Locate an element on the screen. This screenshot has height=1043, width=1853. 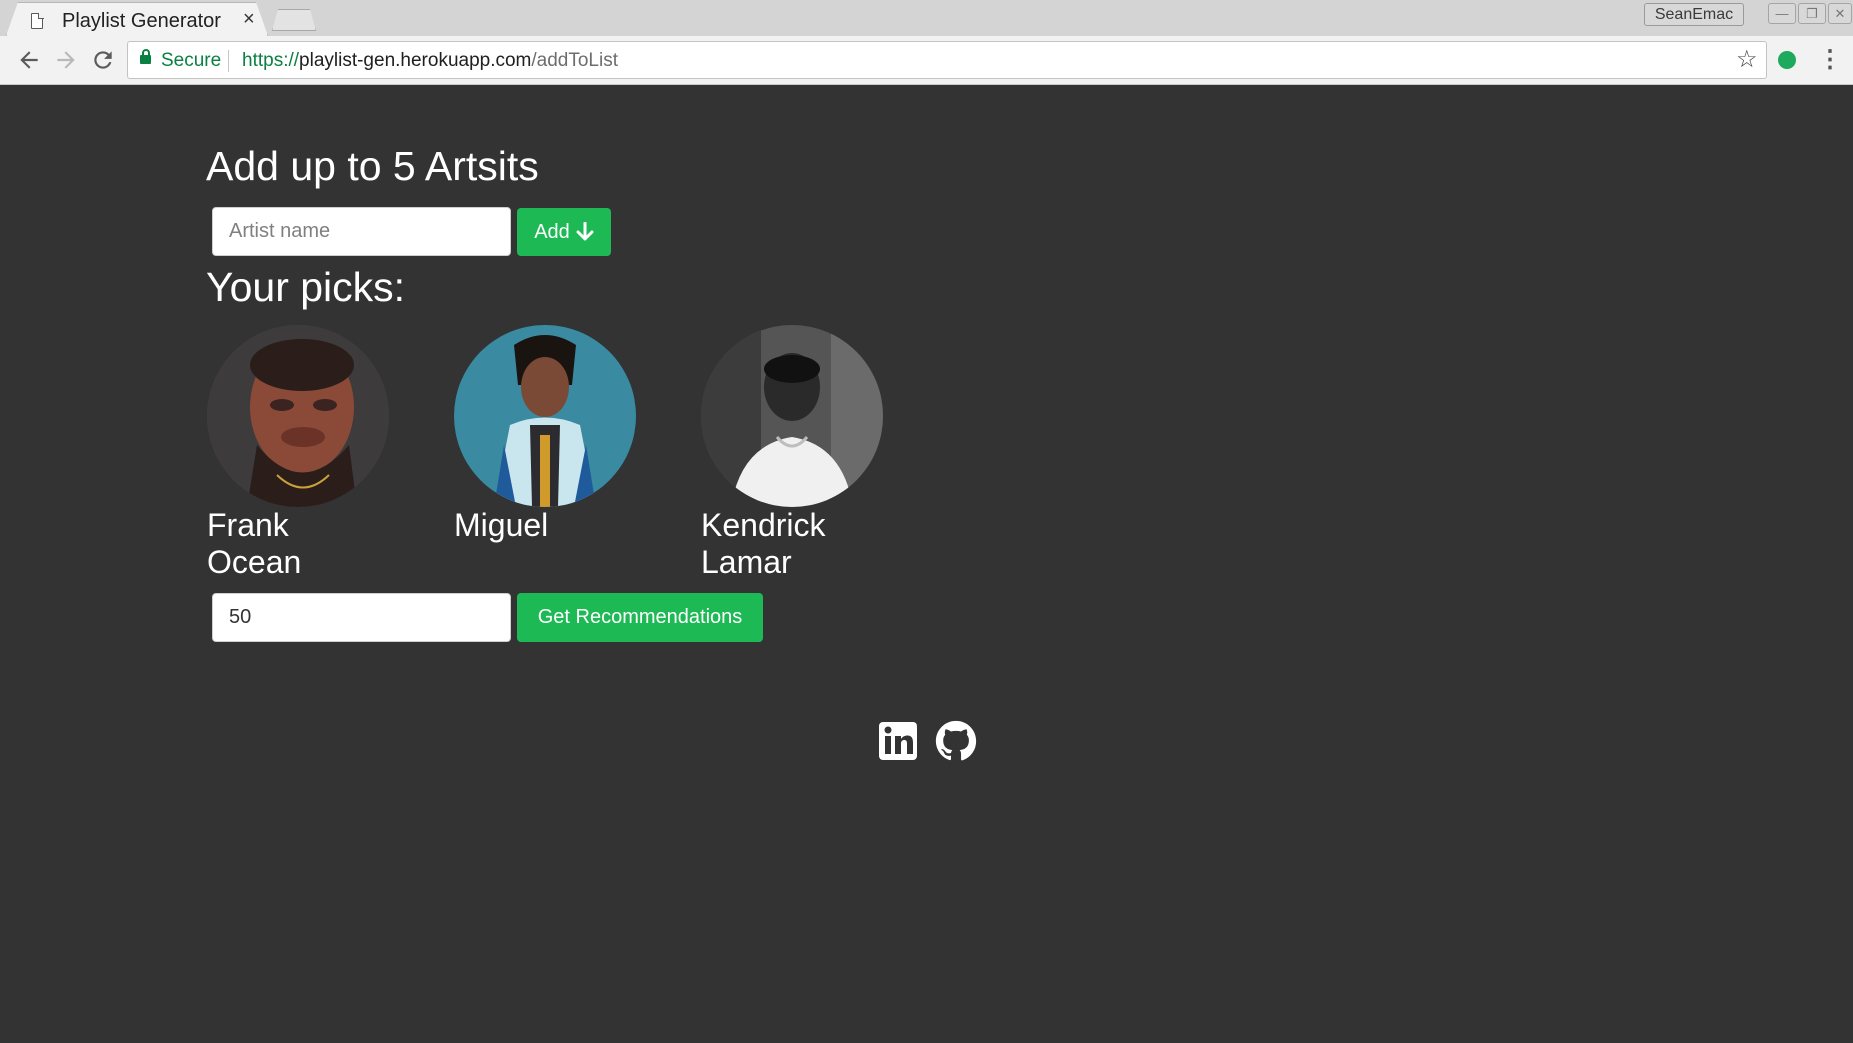
minimize-icon: — is located at coordinates (1782, 13).